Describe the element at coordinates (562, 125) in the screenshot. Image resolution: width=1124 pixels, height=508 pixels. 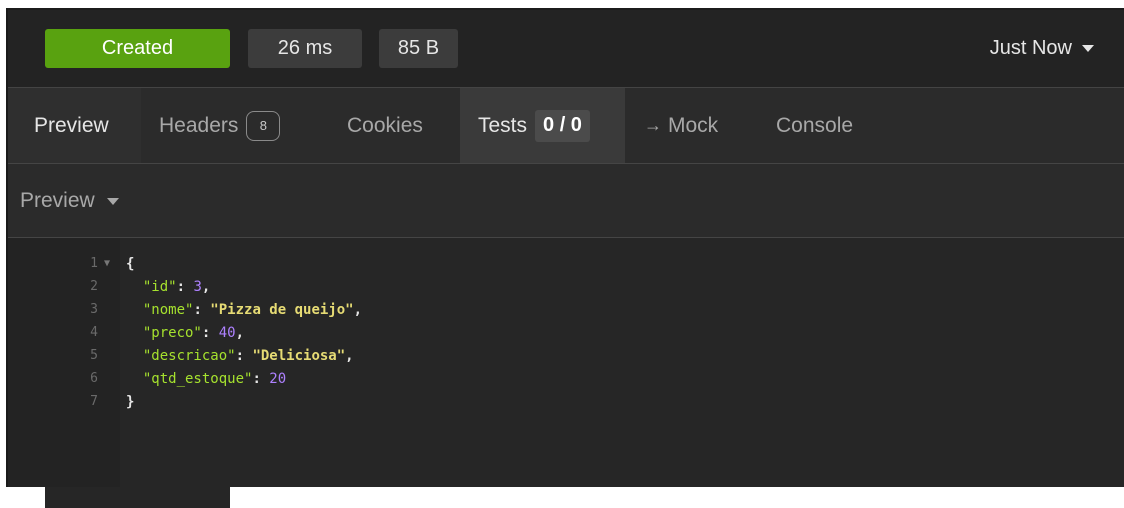
I see `tests-count-badge: 0 / 0` at that location.